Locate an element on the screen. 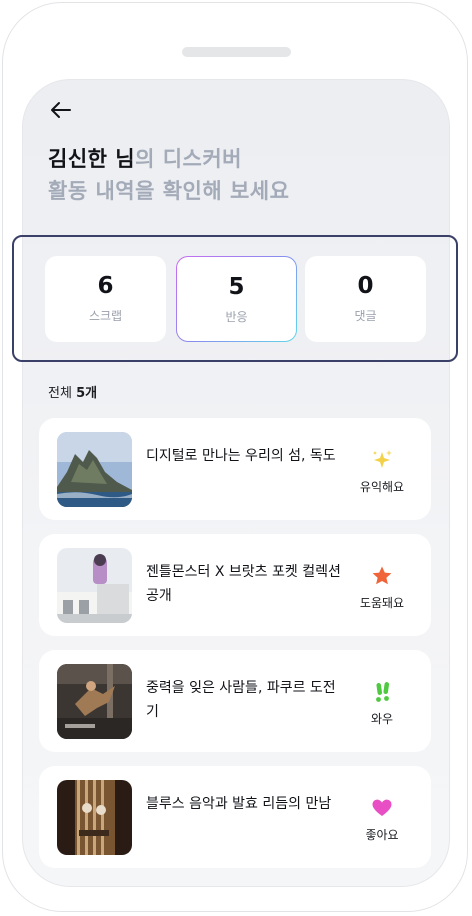  page-title: 김신한 님의 디스커버 활동 내역을 확인해 보세요 is located at coordinates (168, 175).